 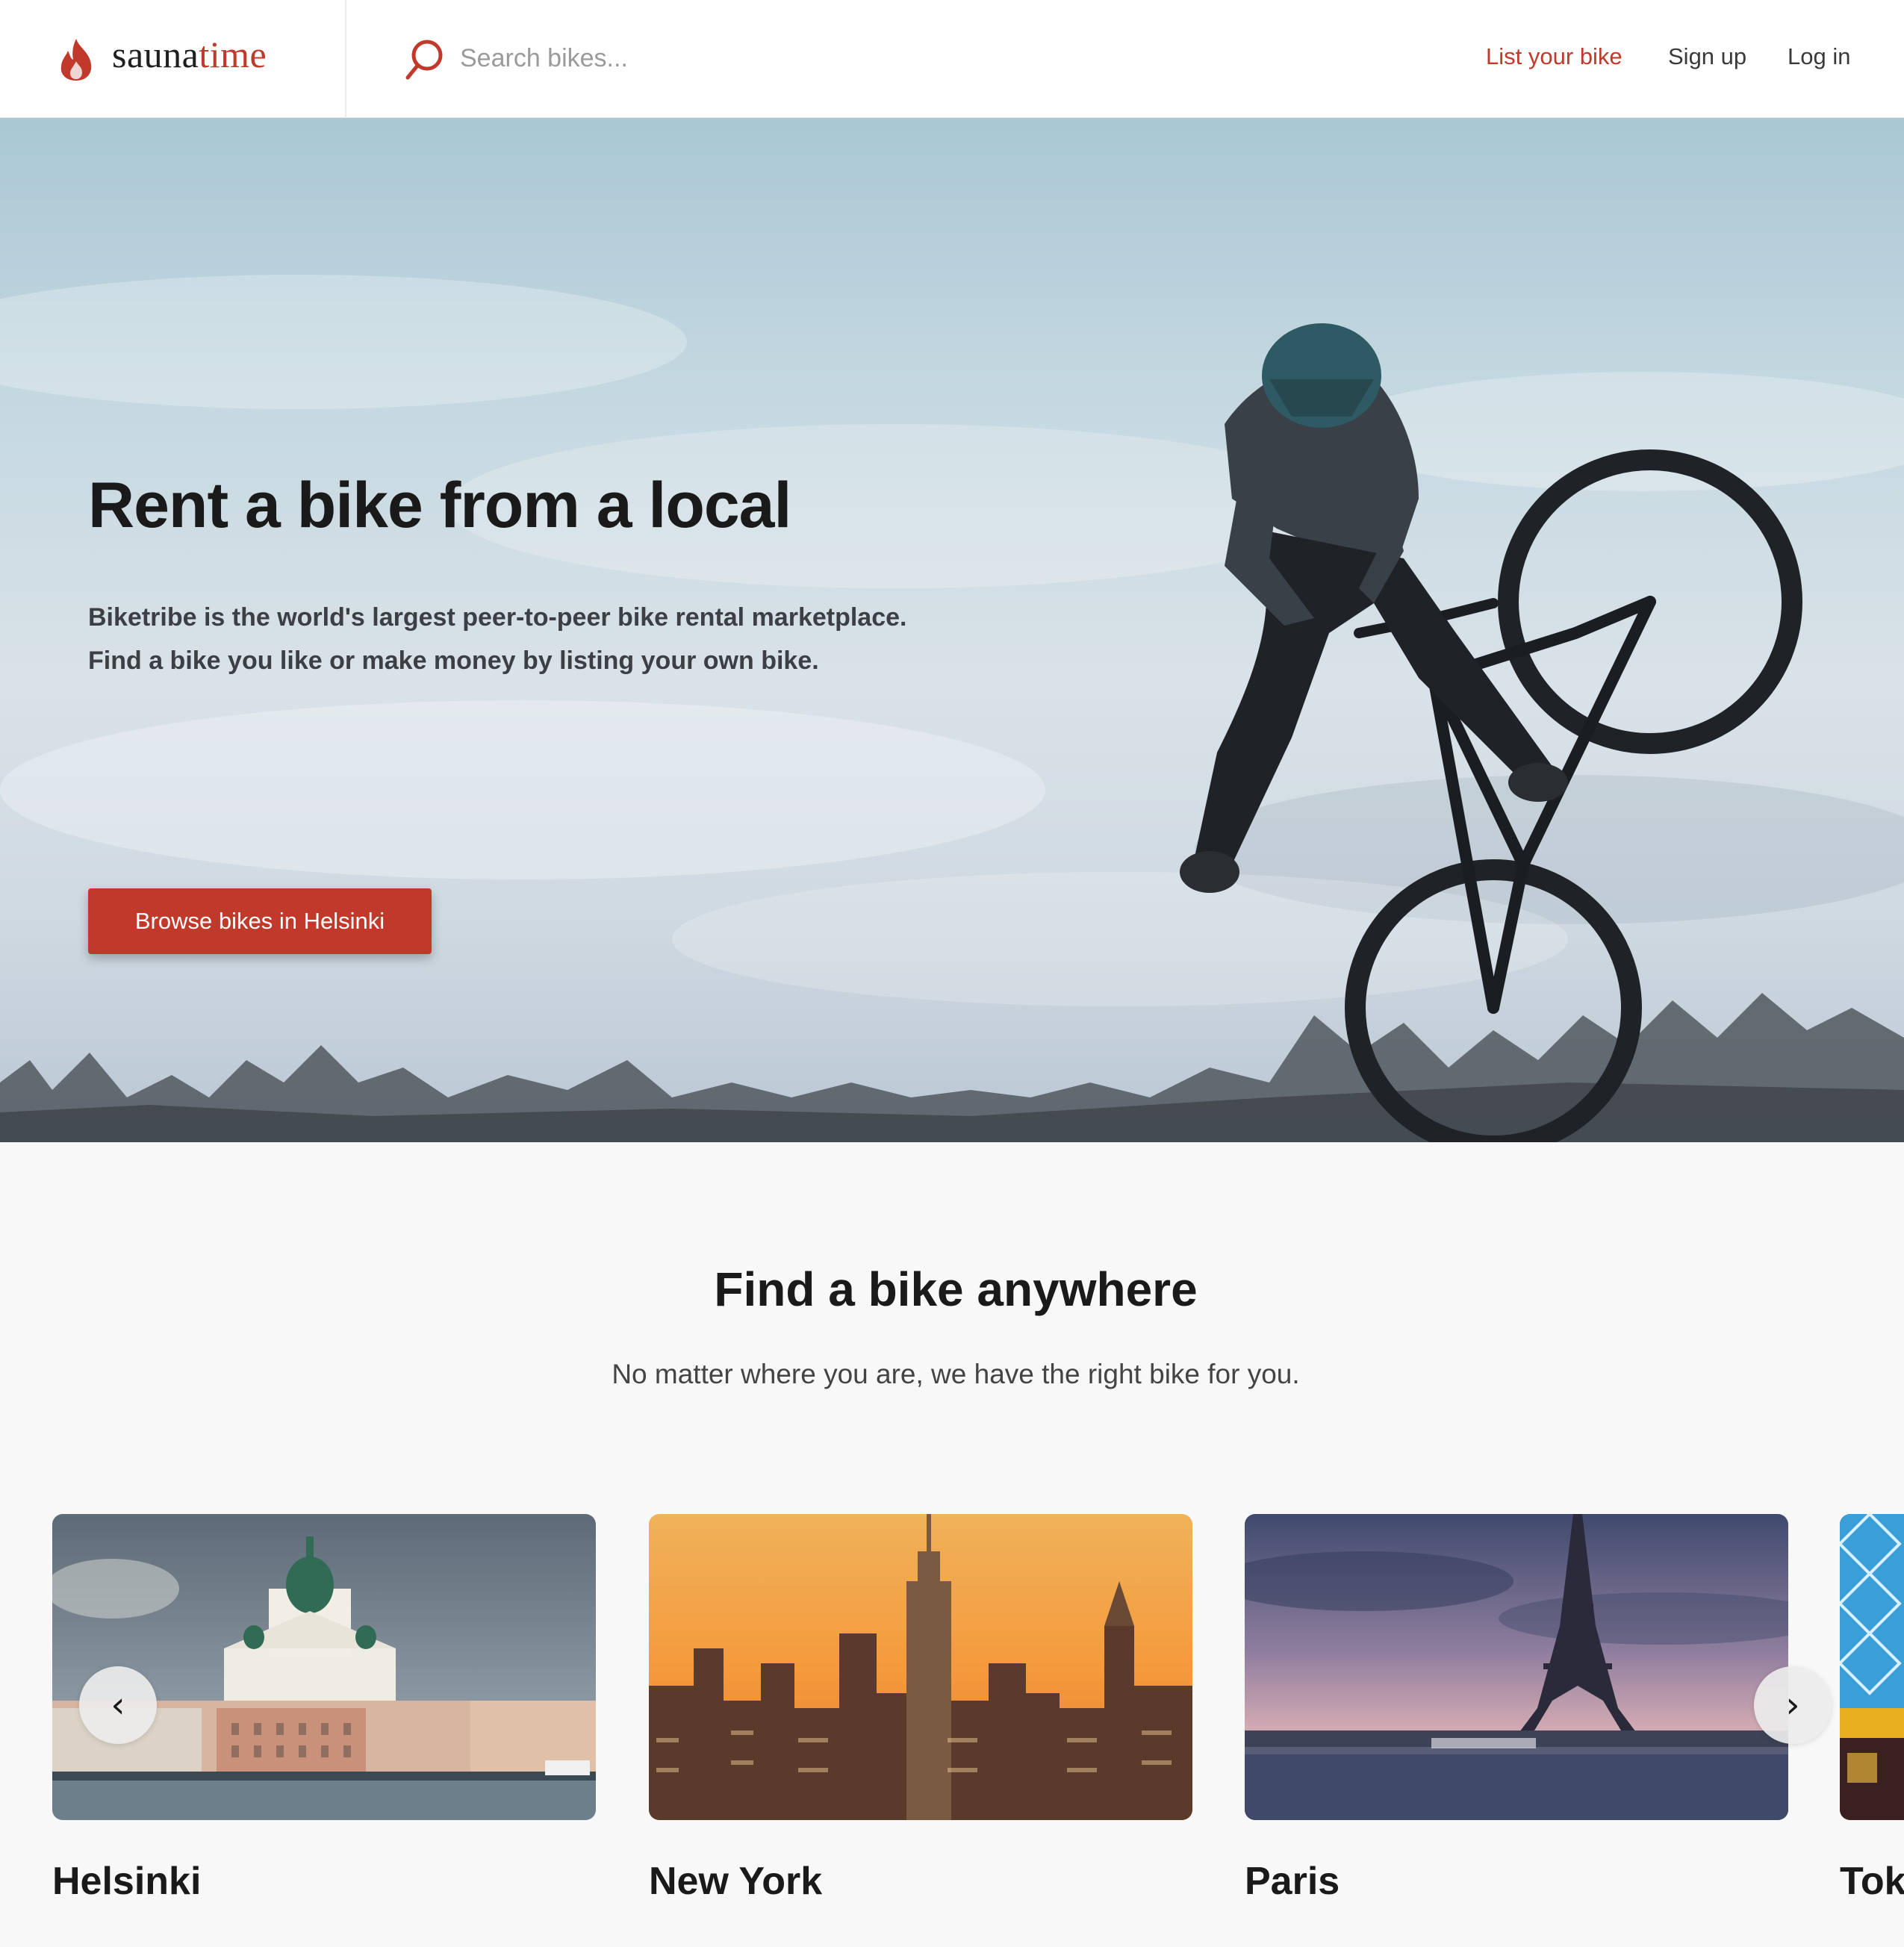 What do you see at coordinates (735, 1881) in the screenshot?
I see `city-name-new-york: New York` at bounding box center [735, 1881].